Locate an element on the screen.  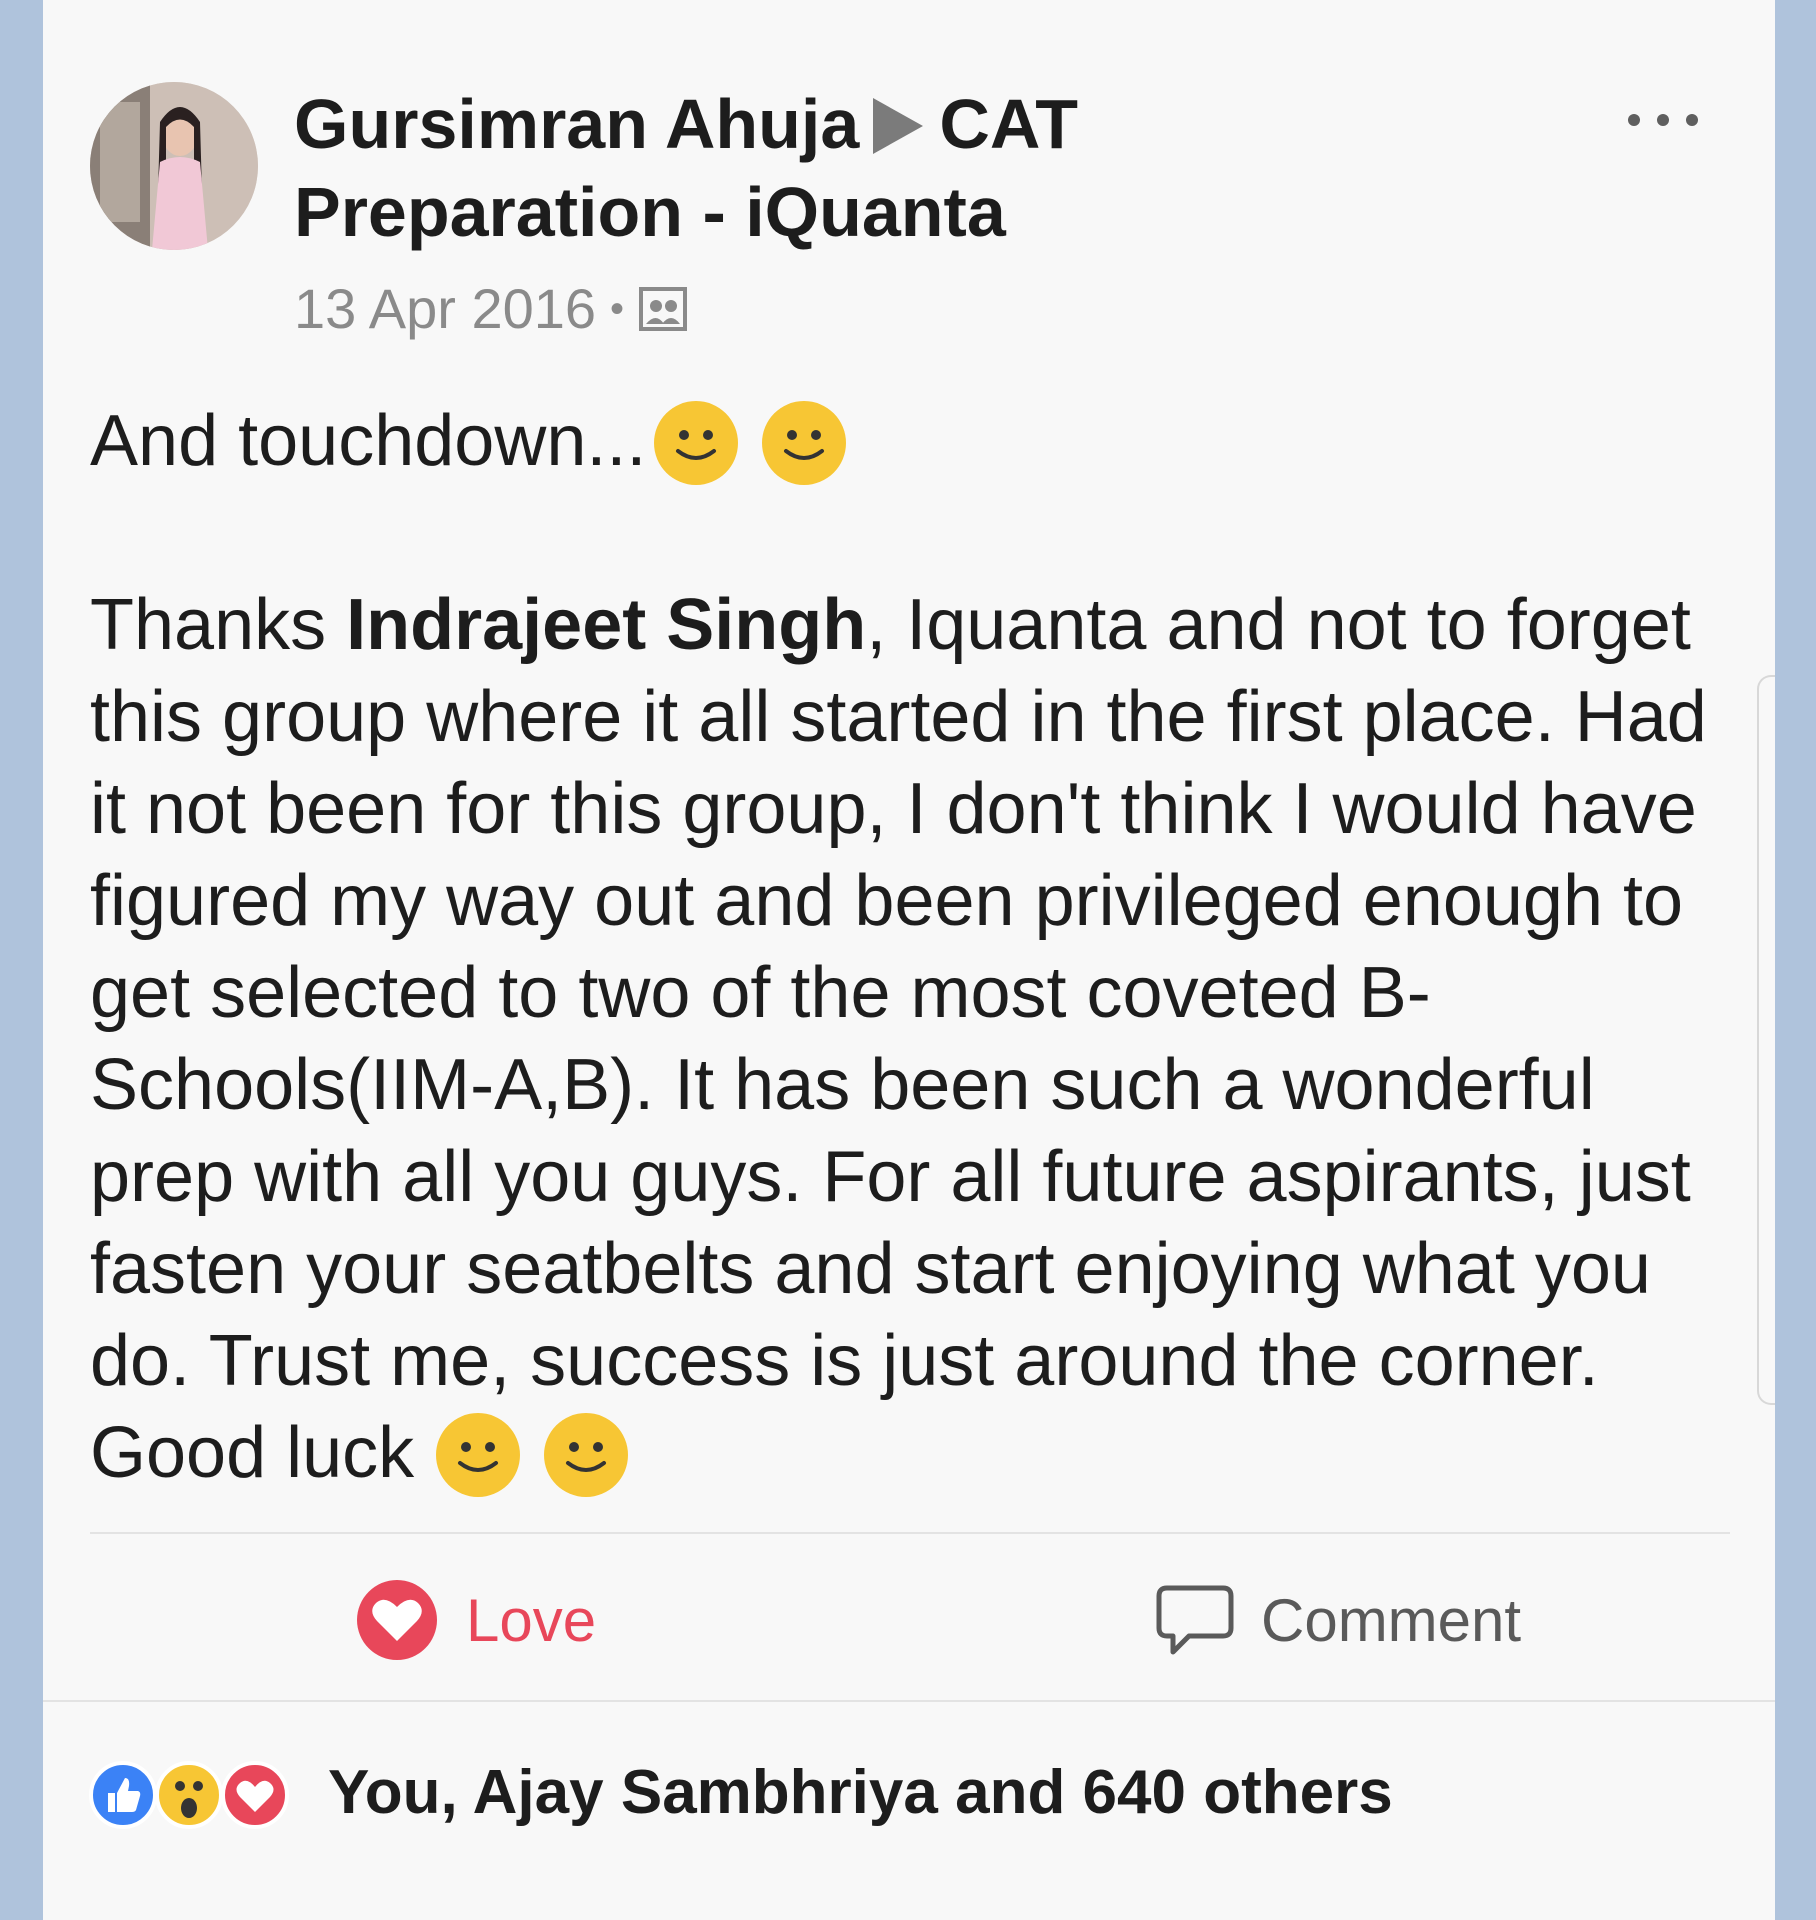
reactions-bar: You, Ajay Sambhriya and 640 others is located at coordinates (740, 1792).